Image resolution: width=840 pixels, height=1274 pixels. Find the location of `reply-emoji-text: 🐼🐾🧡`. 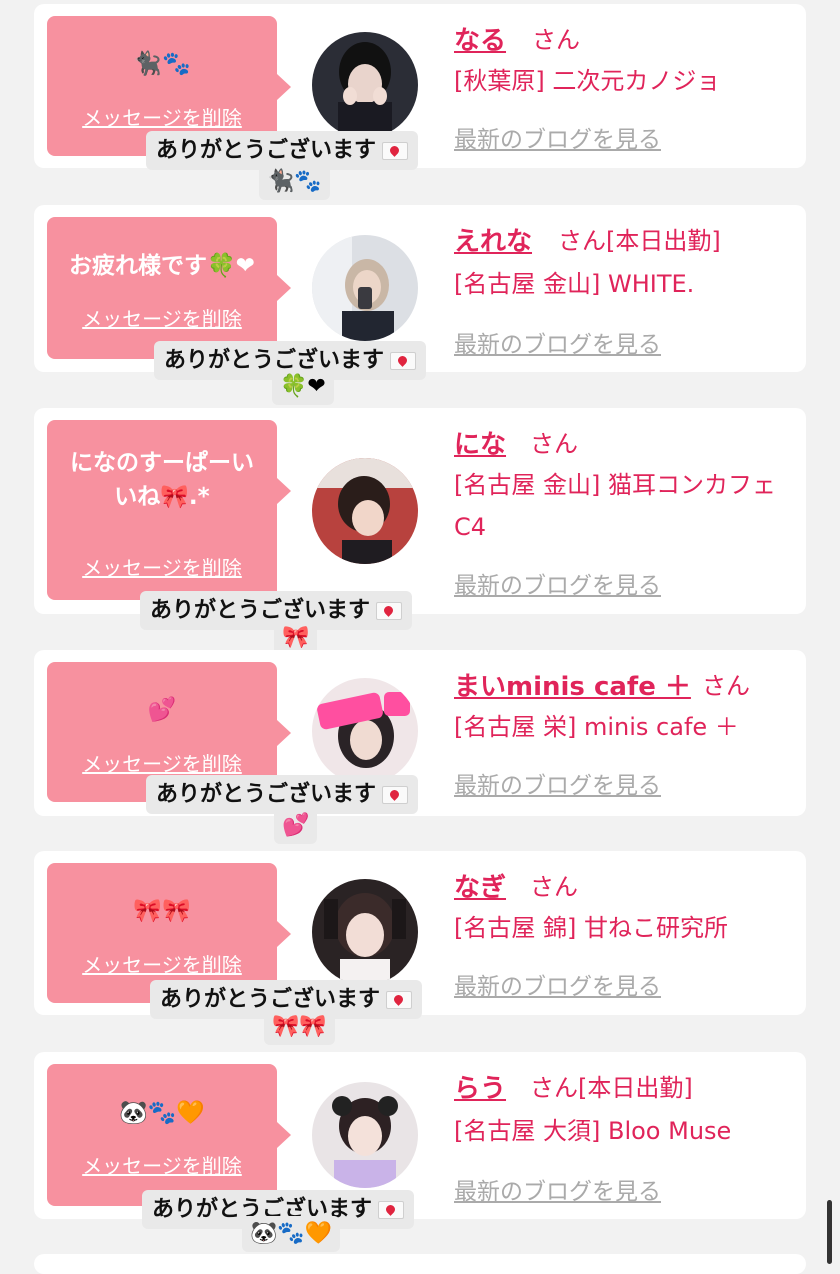

reply-emoji-text: 🐼🐾🧡 is located at coordinates (291, 1233).